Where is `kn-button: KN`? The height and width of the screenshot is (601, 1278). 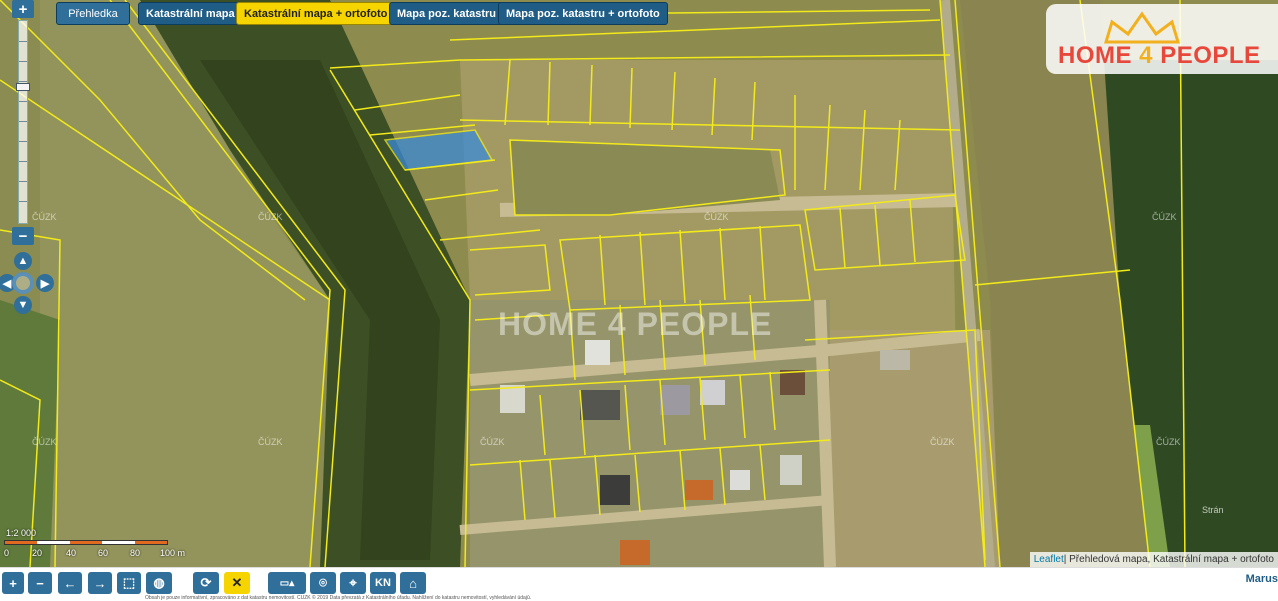 kn-button: KN is located at coordinates (383, 583).